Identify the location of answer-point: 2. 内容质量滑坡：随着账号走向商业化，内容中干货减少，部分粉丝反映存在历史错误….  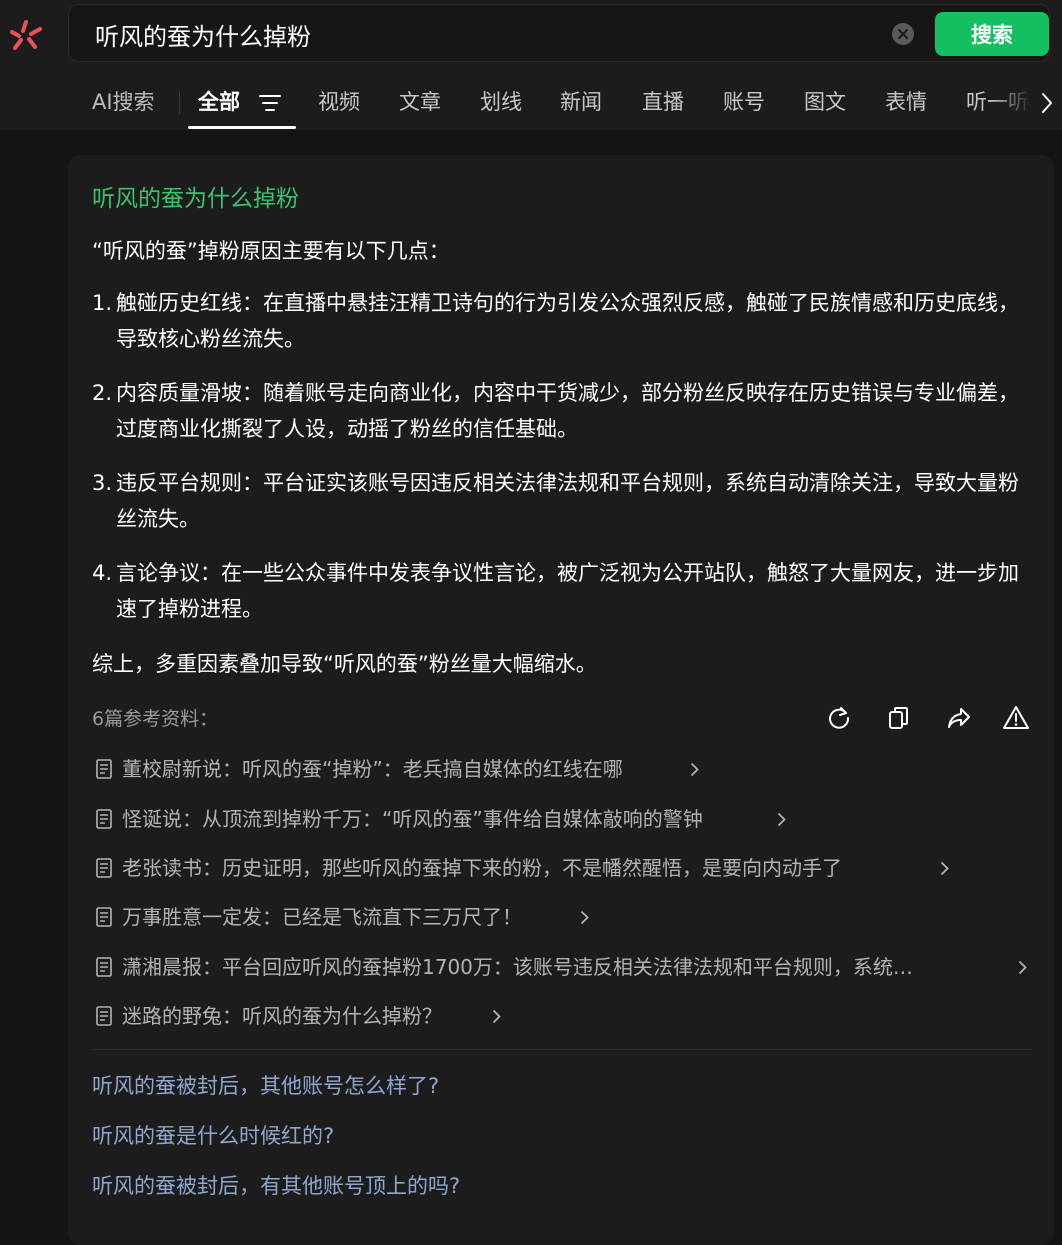
(562, 411).